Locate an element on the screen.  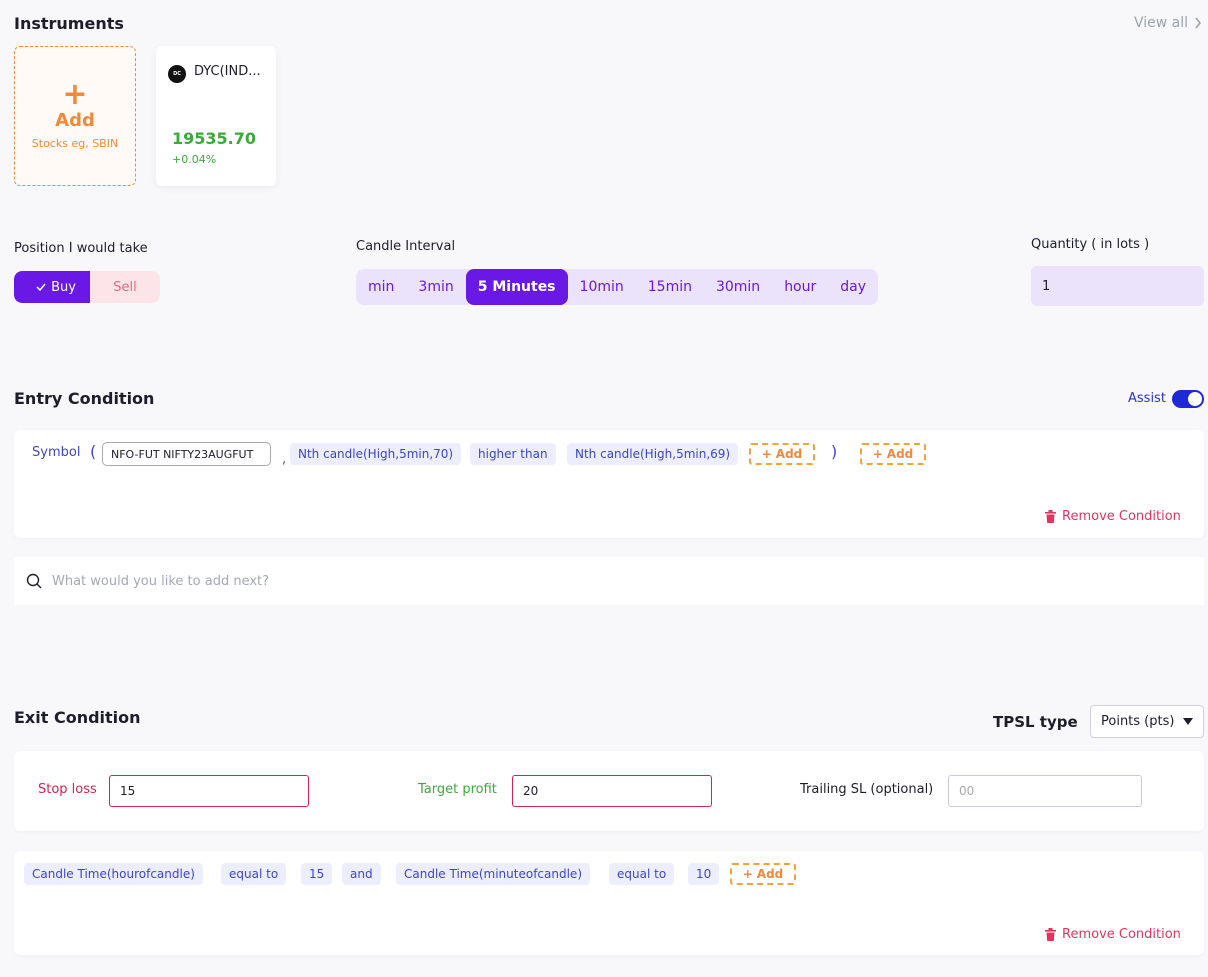
target-profit-label: Target profit is located at coordinates (457, 789).